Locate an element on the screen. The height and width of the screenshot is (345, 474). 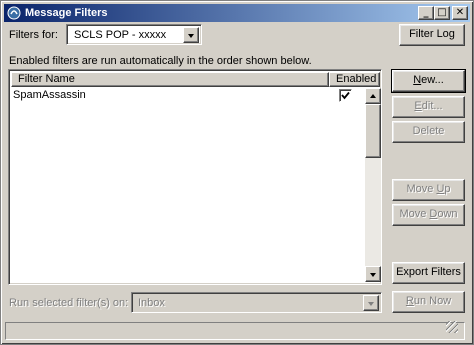
move-up-button: Move Up is located at coordinates (428, 190).